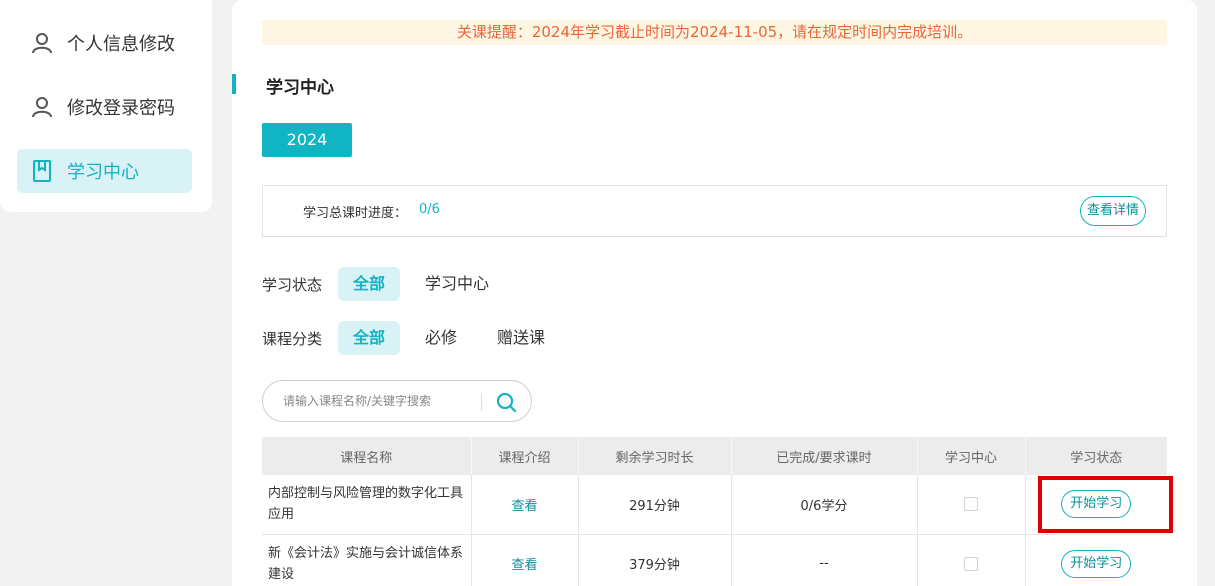 The width and height of the screenshot is (1215, 586). What do you see at coordinates (457, 284) in the screenshot?
I see `status-chip-learning: 学习中心` at bounding box center [457, 284].